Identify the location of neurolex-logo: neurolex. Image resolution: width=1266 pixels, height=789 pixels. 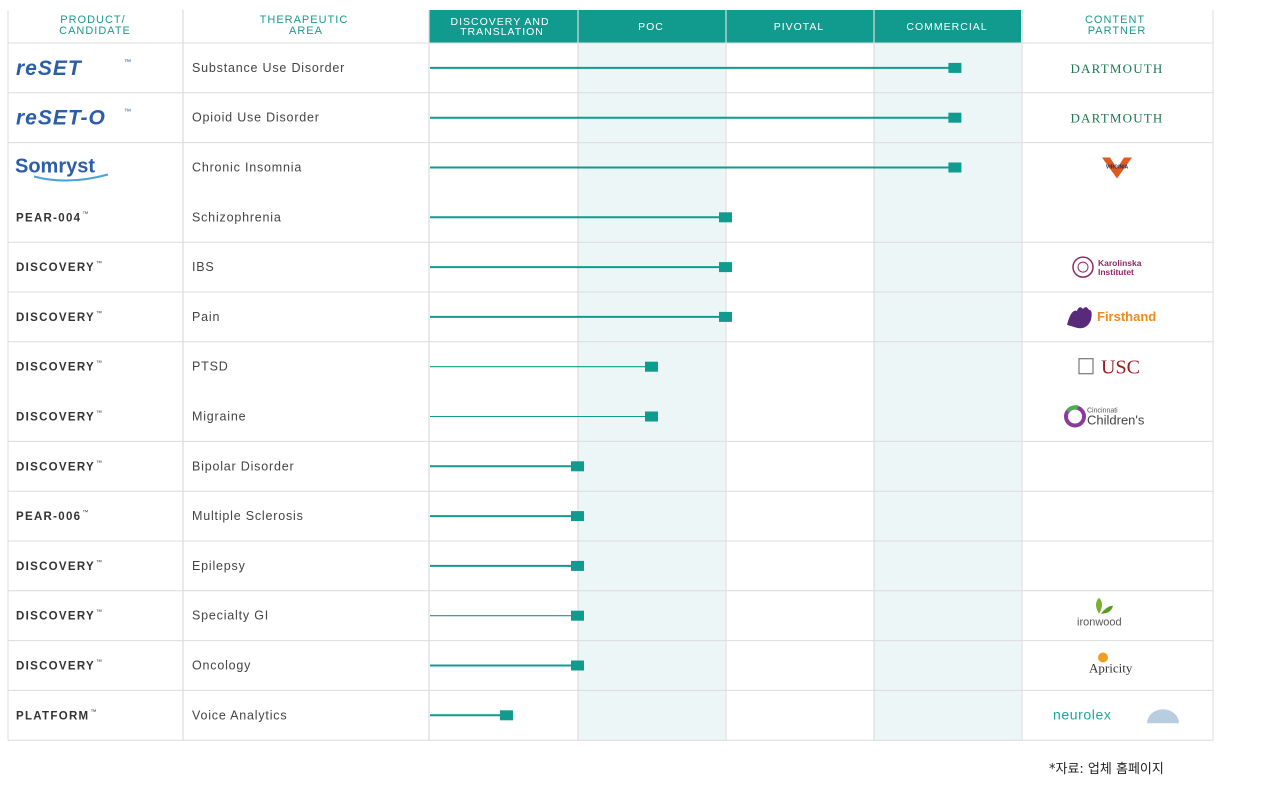
(1082, 714).